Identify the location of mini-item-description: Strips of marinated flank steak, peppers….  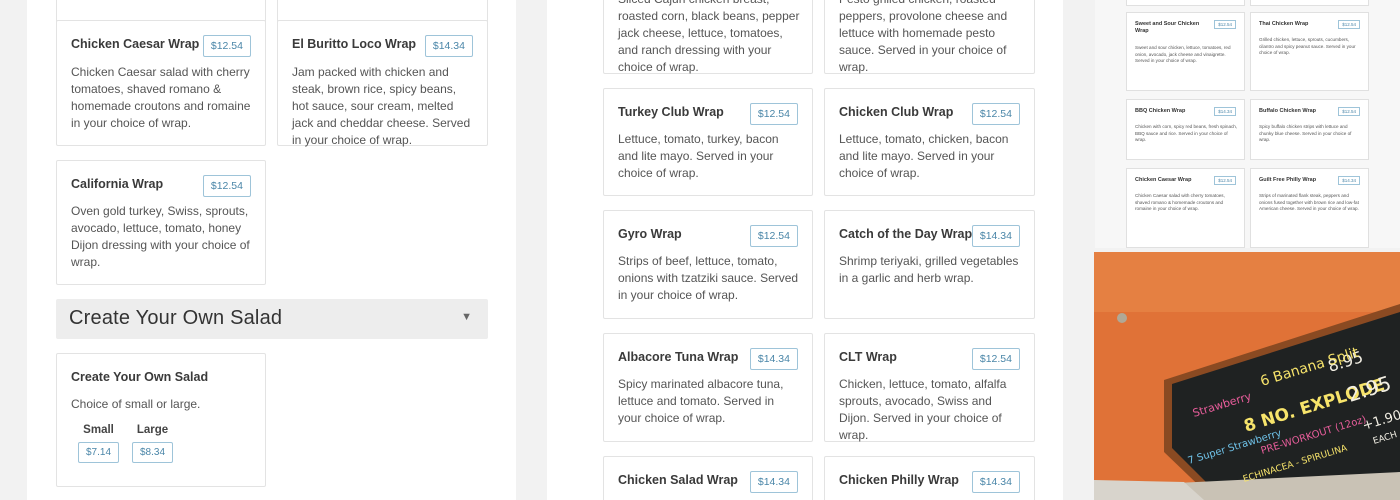
(1309, 202).